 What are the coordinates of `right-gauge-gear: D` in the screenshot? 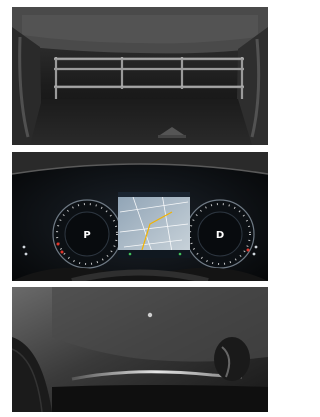 It's located at (220, 235).